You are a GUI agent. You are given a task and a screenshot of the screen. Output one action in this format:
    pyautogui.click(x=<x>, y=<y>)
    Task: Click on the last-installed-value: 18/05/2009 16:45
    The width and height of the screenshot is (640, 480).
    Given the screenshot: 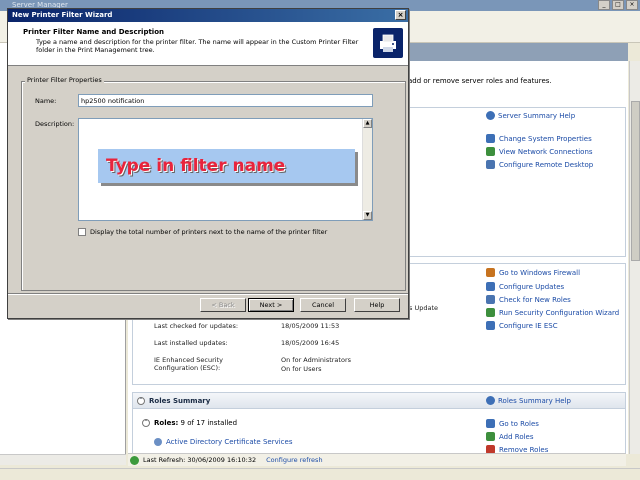 What is the action you would take?
    pyautogui.click(x=310, y=343)
    